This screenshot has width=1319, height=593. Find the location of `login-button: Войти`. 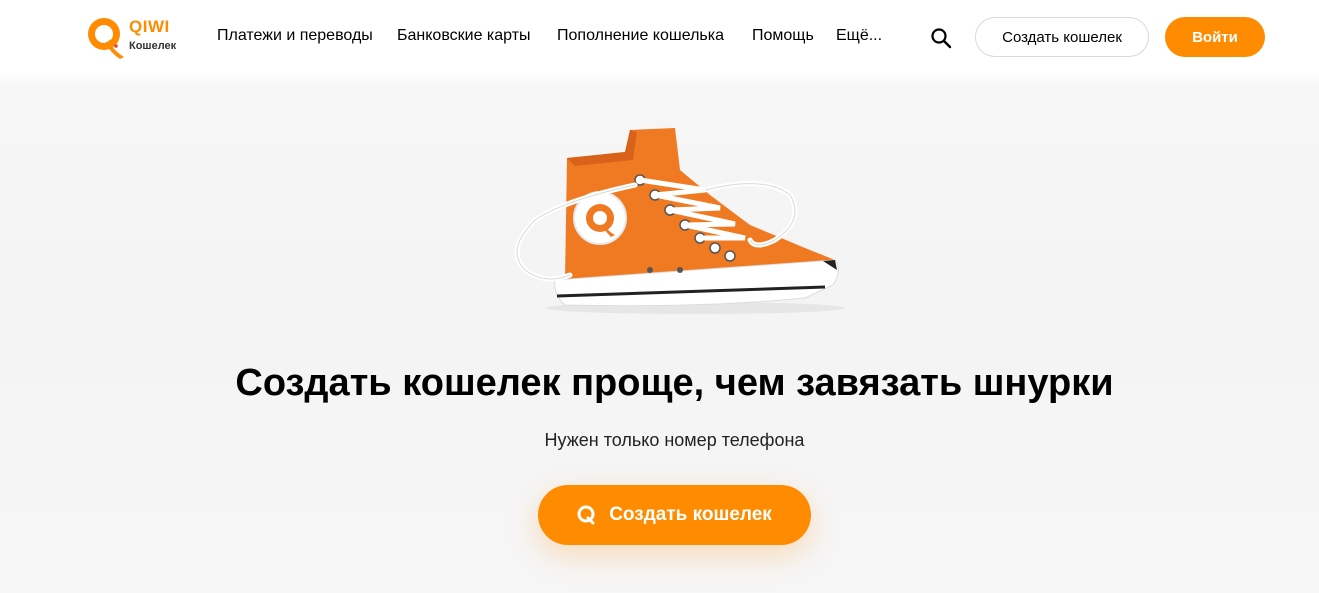

login-button: Войти is located at coordinates (1215, 37).